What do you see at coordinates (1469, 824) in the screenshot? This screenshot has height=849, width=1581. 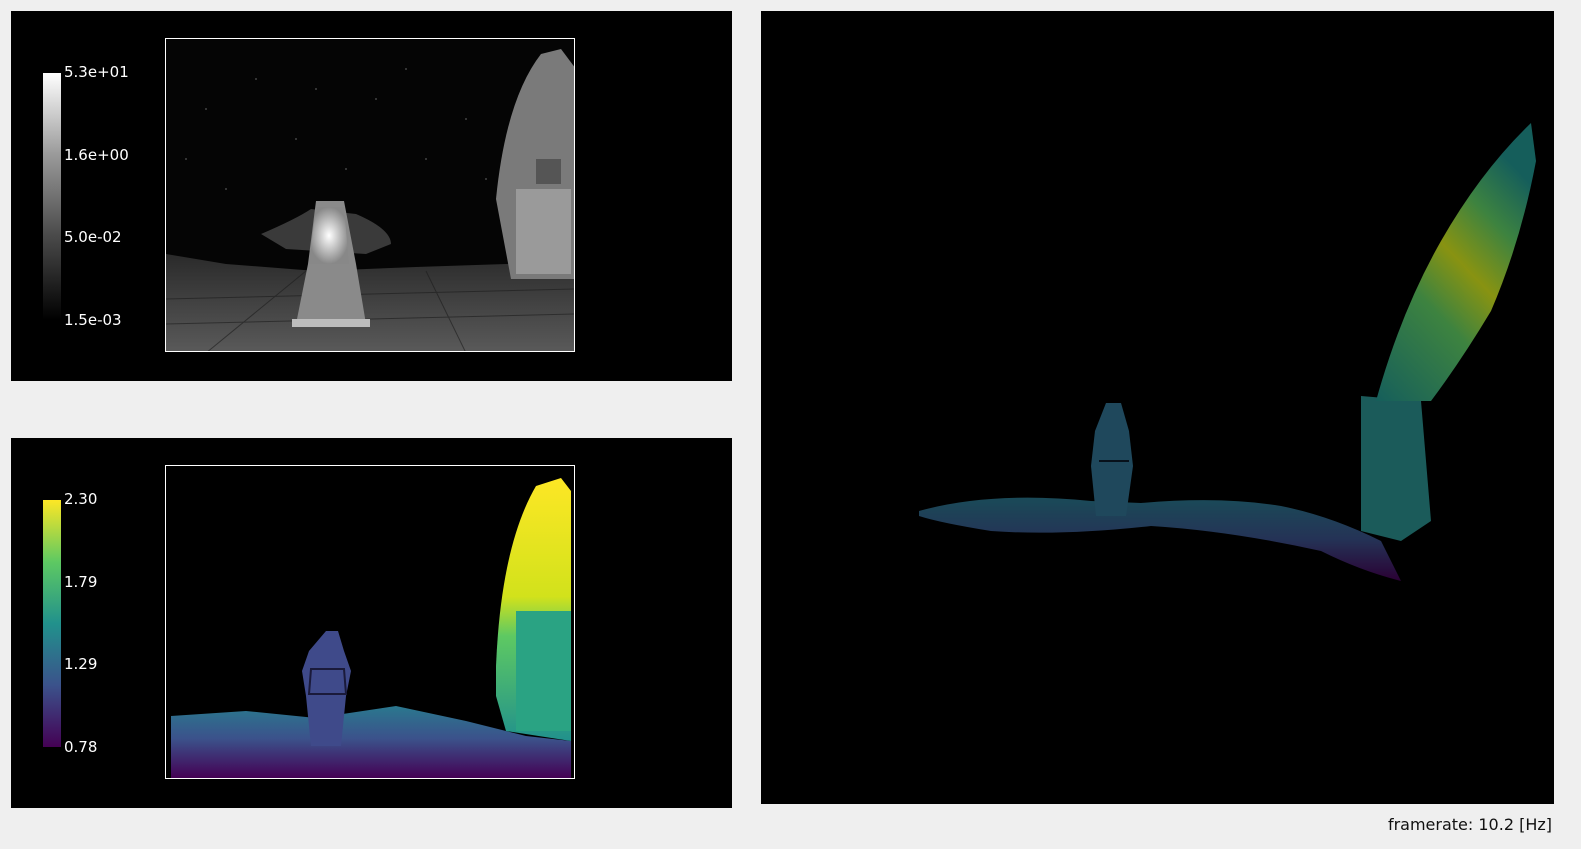 I see `framerate-label: framerate: 10.2 [Hz]` at bounding box center [1469, 824].